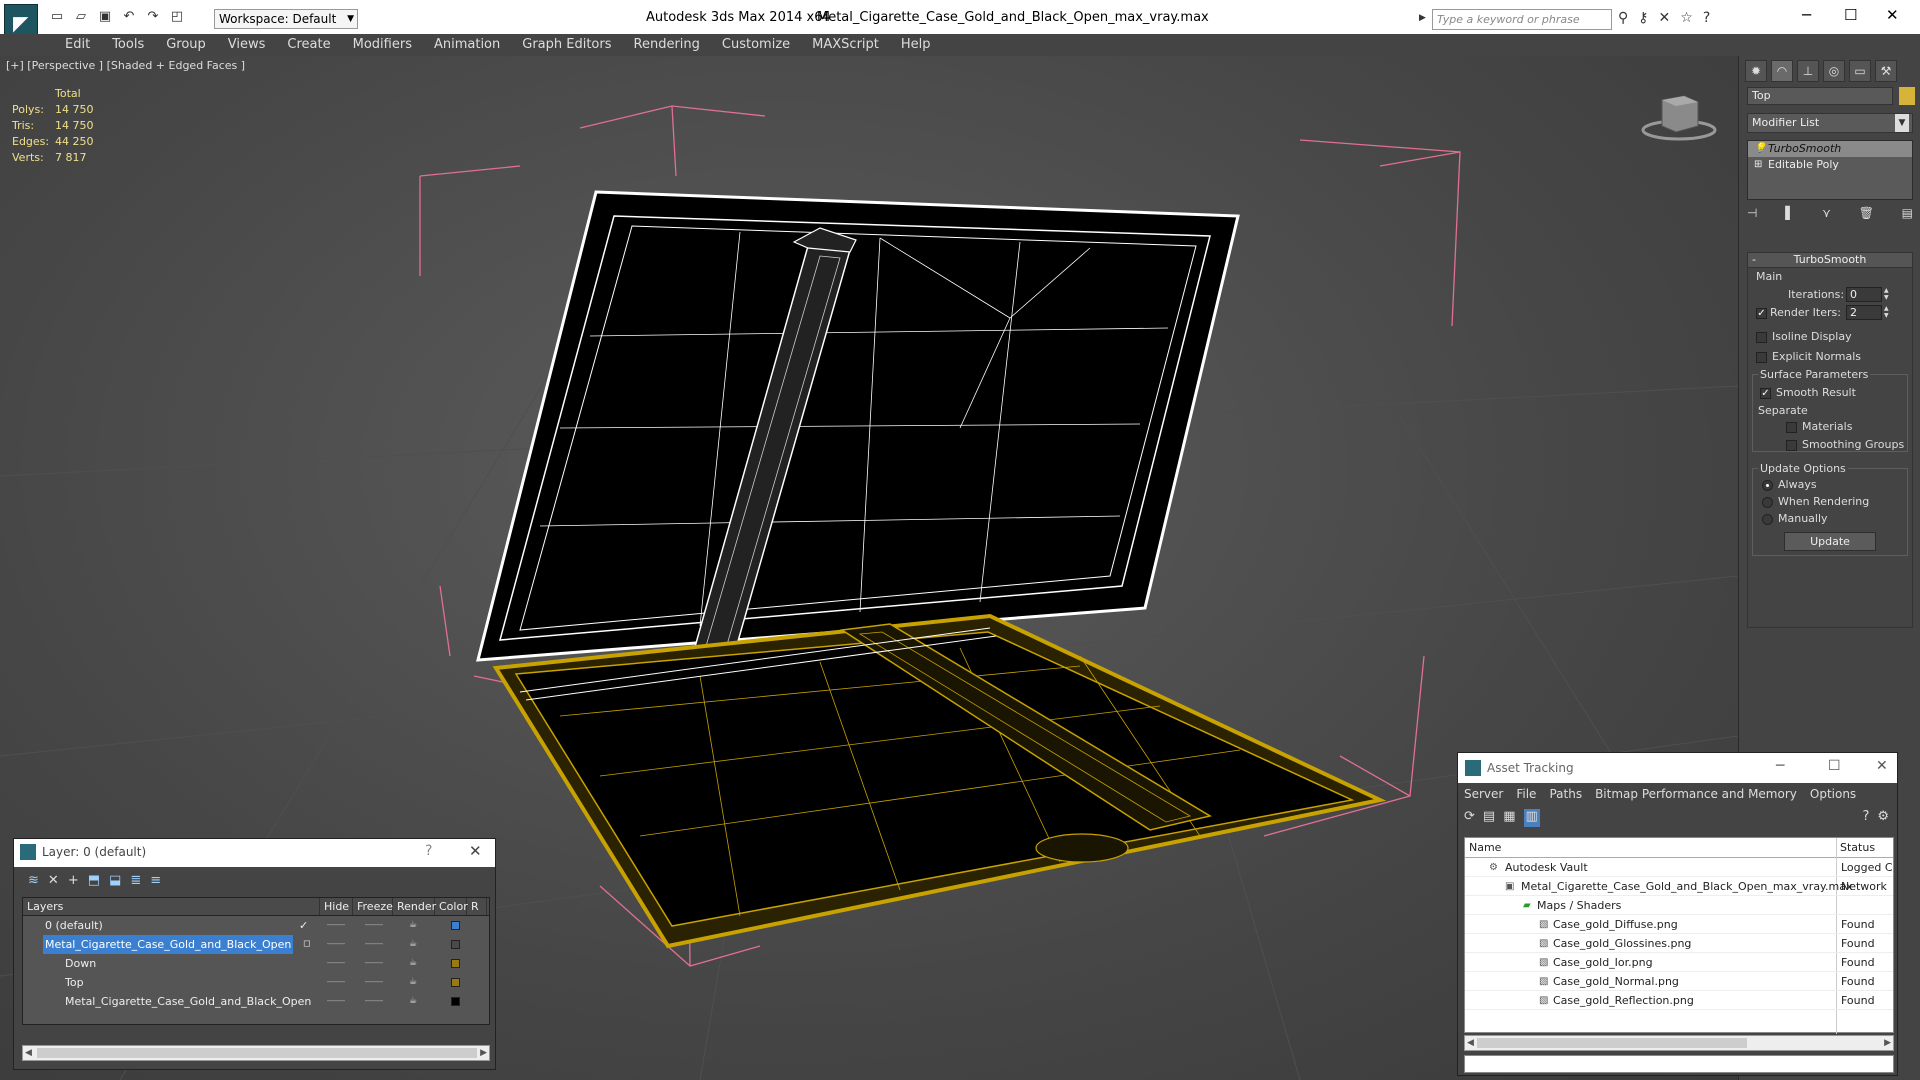  I want to click on key-icon: ⚷, so click(1643, 18).